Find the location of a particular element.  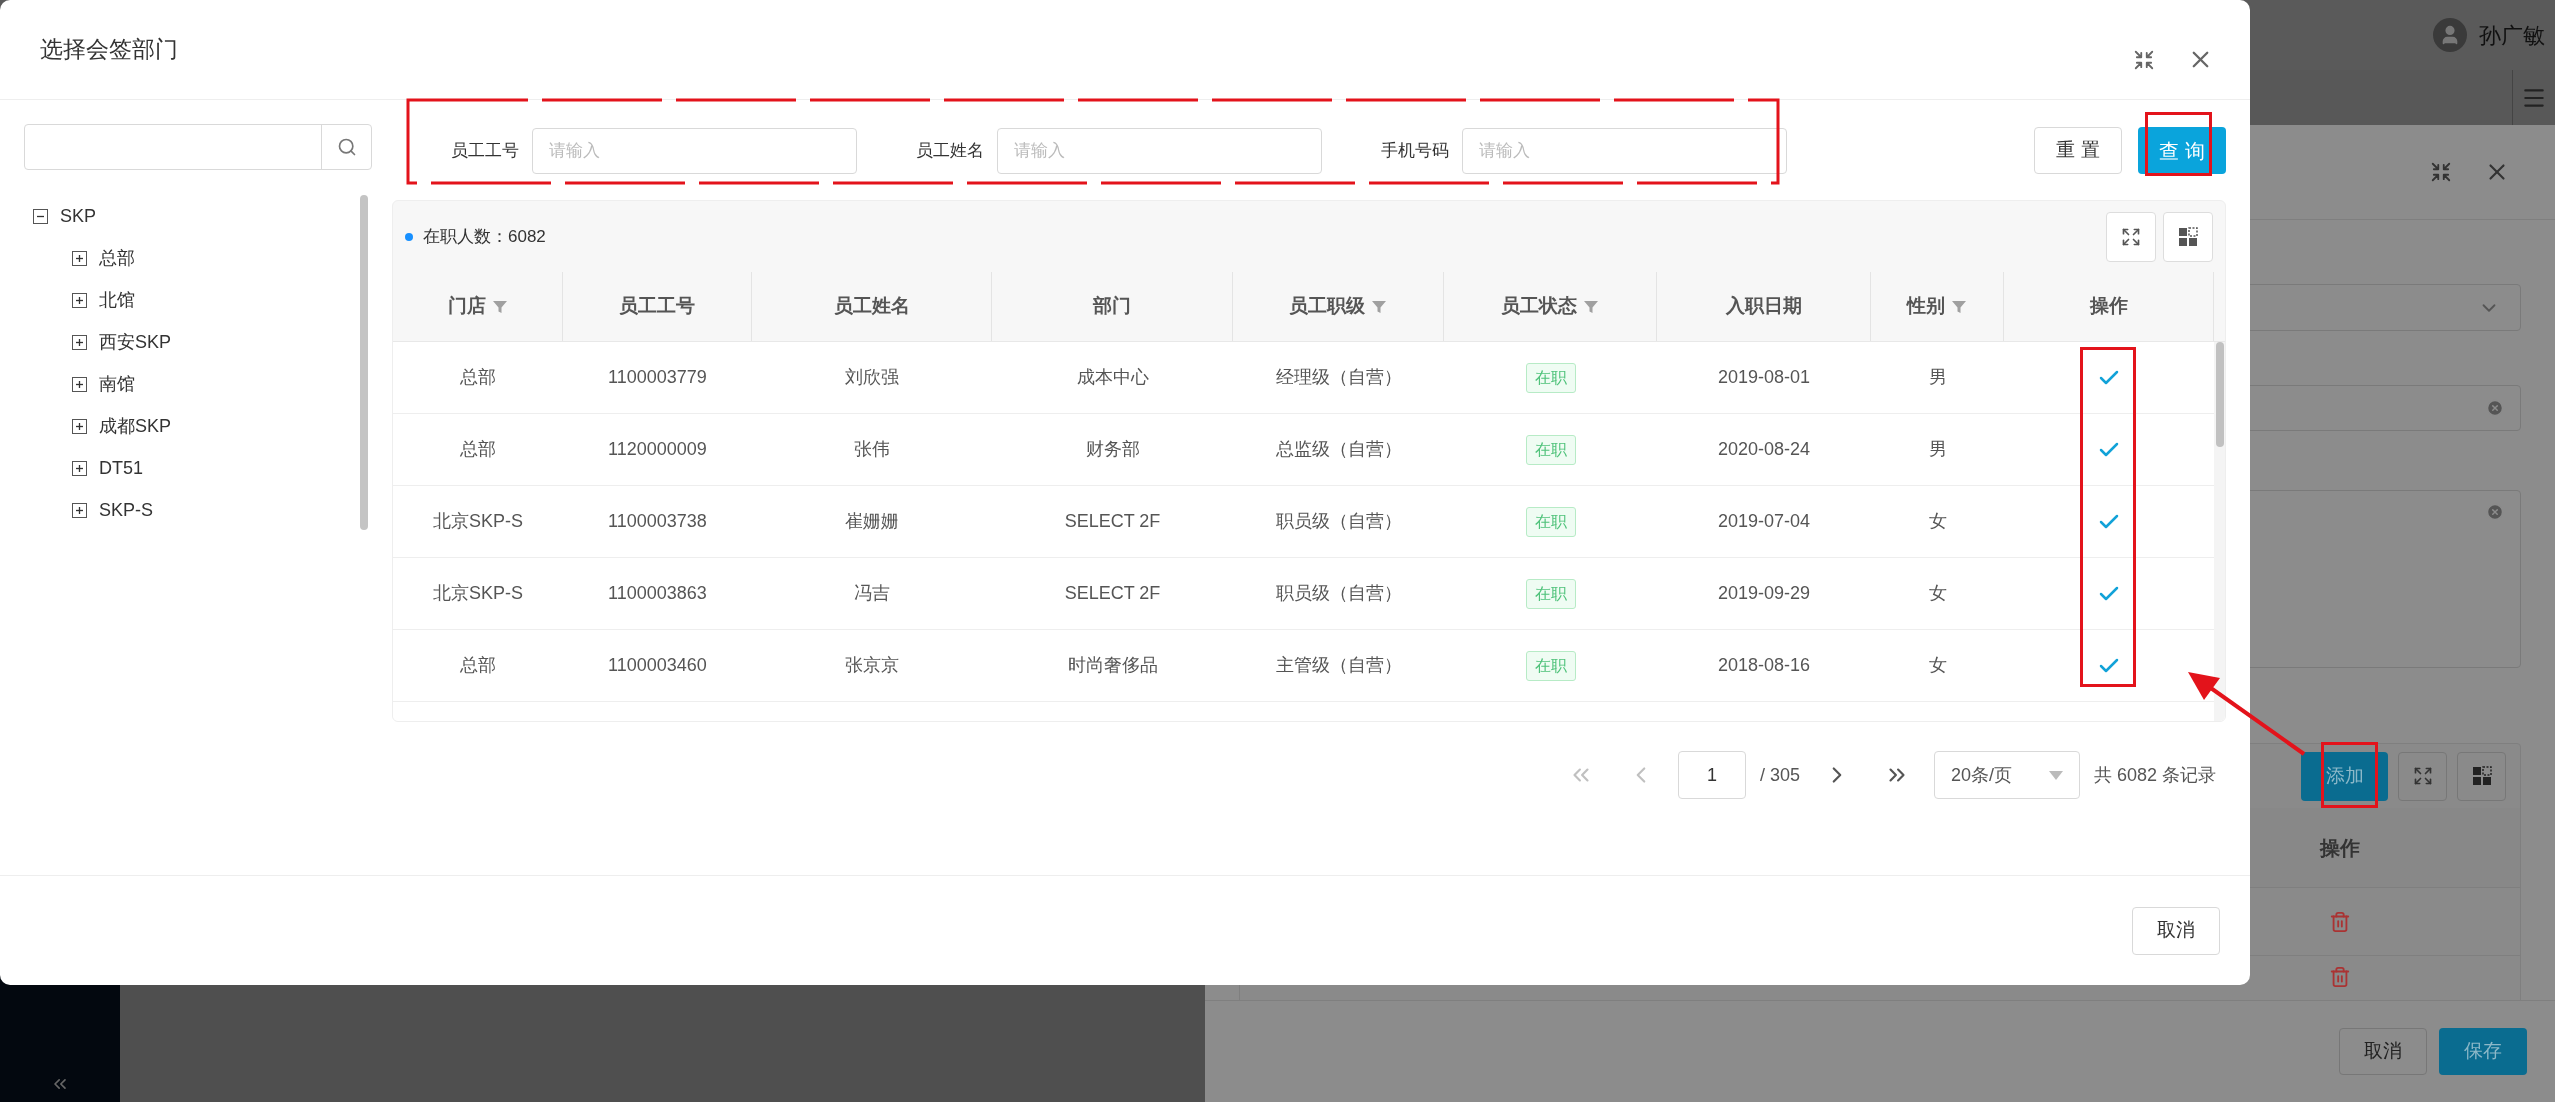

table-cell-text: 张京京 is located at coordinates (872, 665).